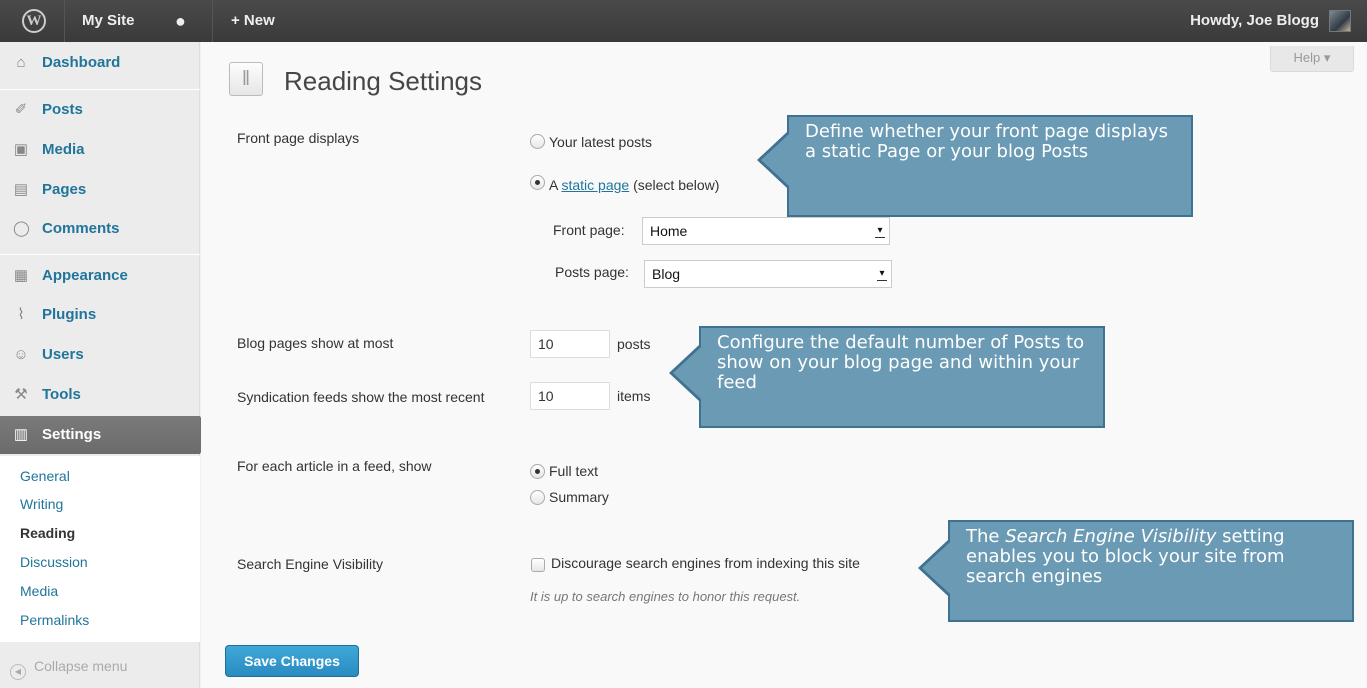  What do you see at coordinates (85, 275) in the screenshot?
I see `sidebar-item-label: Appearance` at bounding box center [85, 275].